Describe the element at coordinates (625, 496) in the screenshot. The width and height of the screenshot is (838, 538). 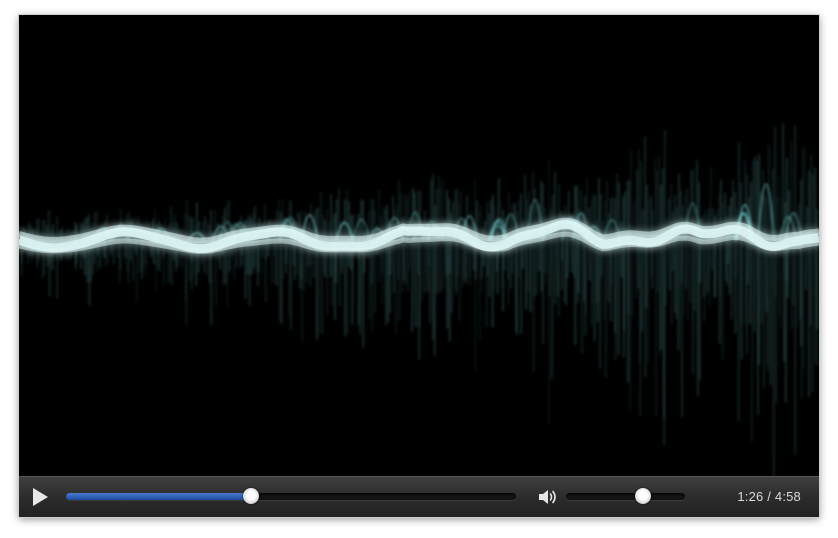
I see `volume-slider` at that location.